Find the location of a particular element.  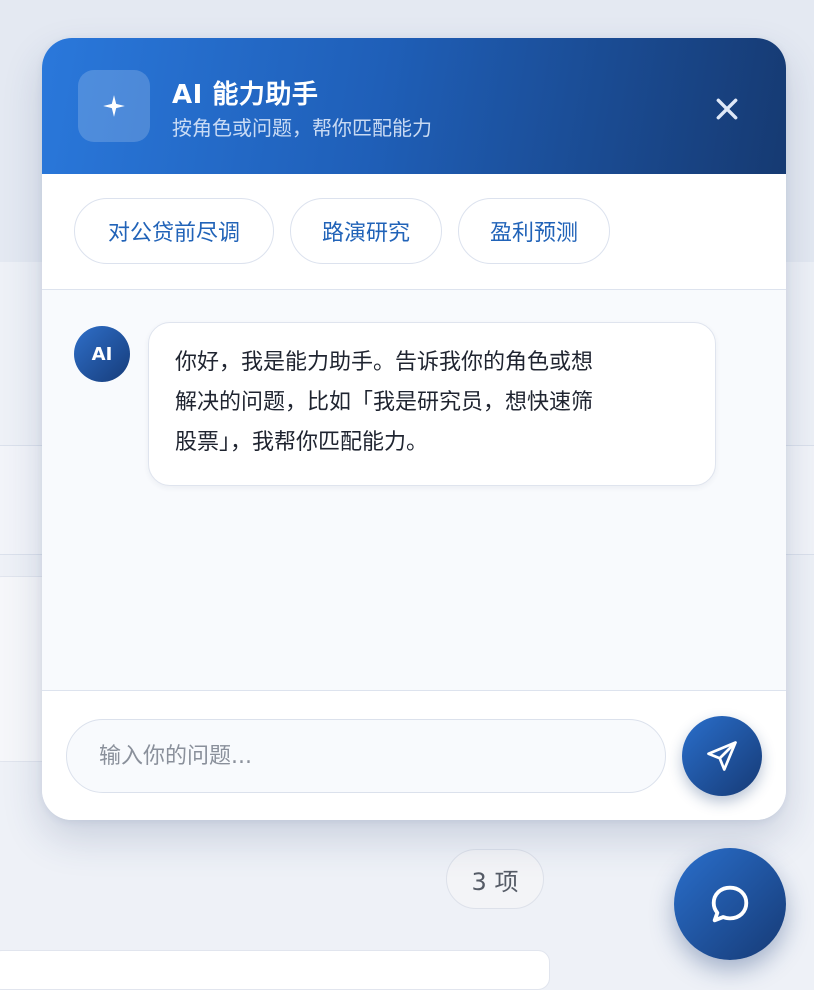

send-button is located at coordinates (722, 756).